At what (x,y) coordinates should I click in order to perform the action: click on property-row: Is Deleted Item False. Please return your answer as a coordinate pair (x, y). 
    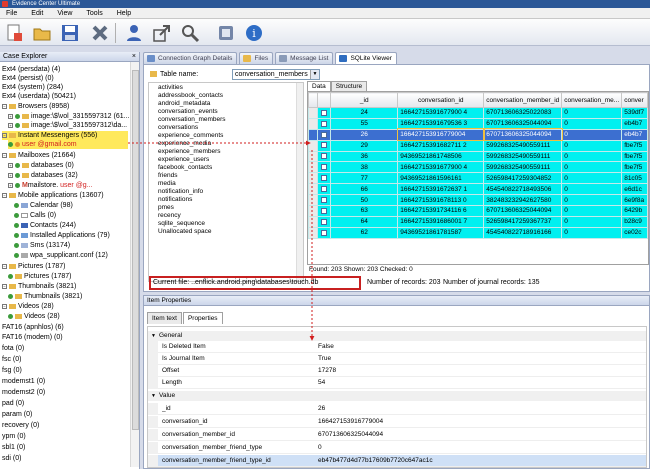
    Looking at the image, I should click on (397, 347).